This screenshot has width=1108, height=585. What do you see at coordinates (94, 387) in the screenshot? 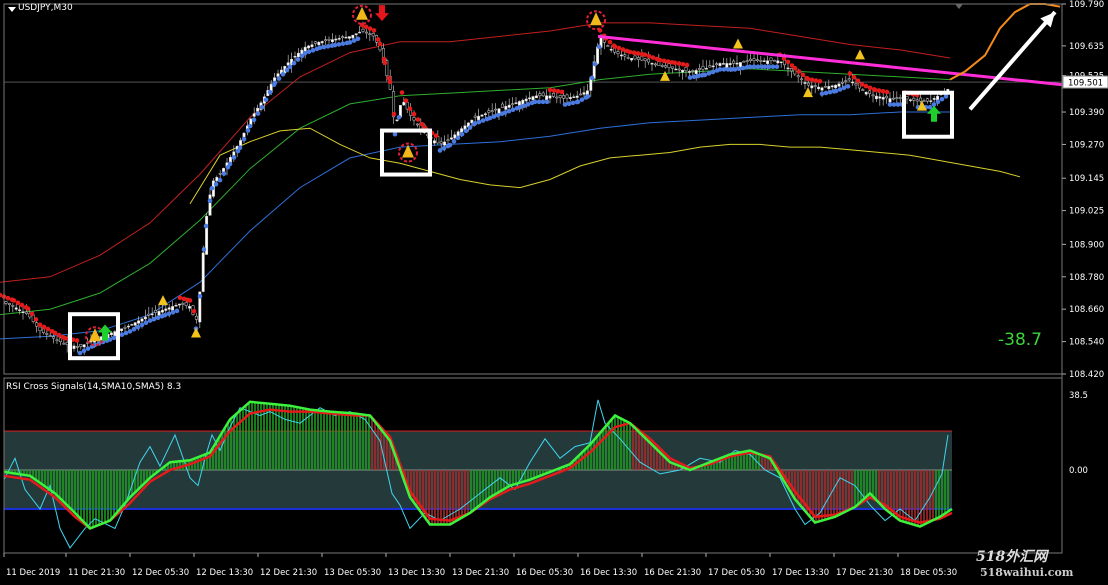
I see `indicator-label: RSI Cross Signals(14,SMA10,SMA5) 8.3` at bounding box center [94, 387].